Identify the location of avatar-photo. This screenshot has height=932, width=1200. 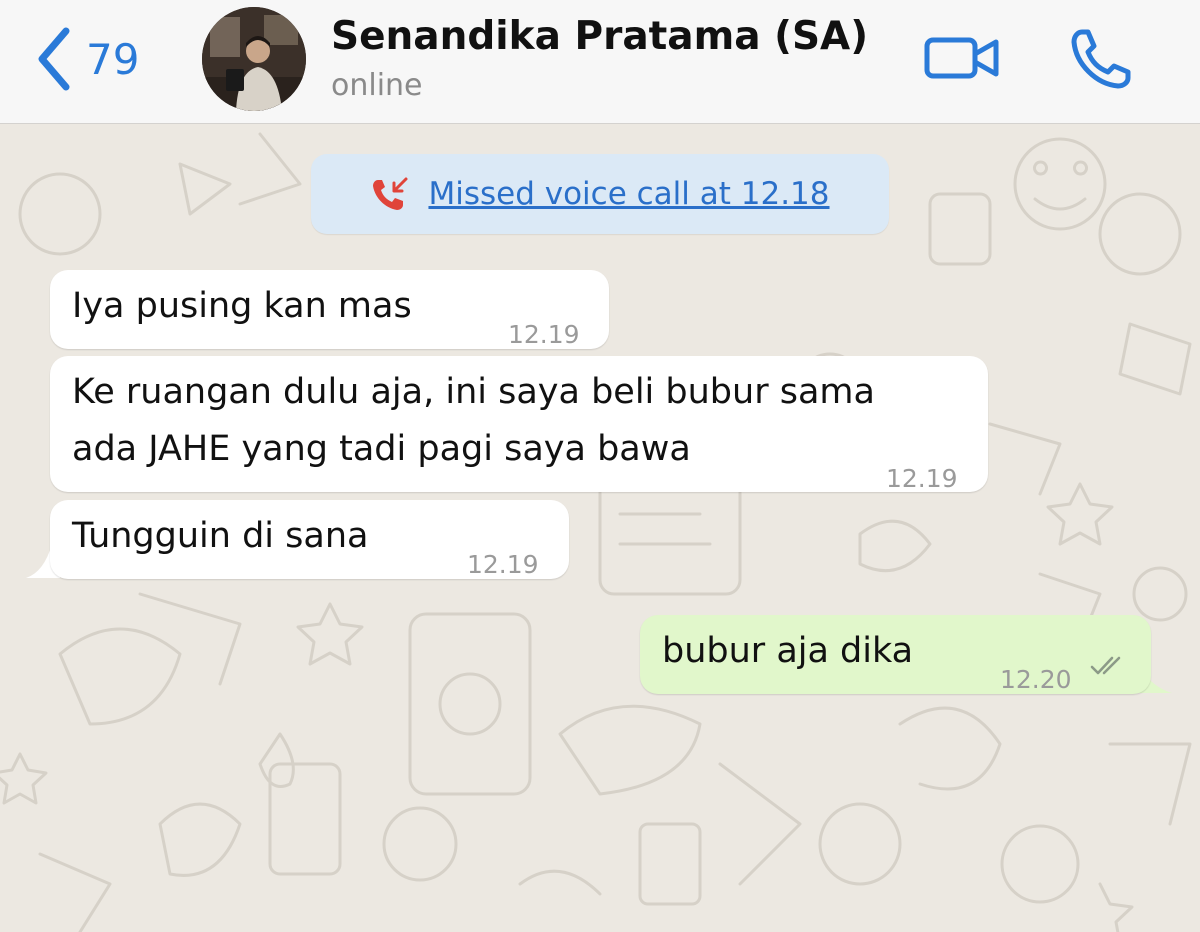
(254, 59).